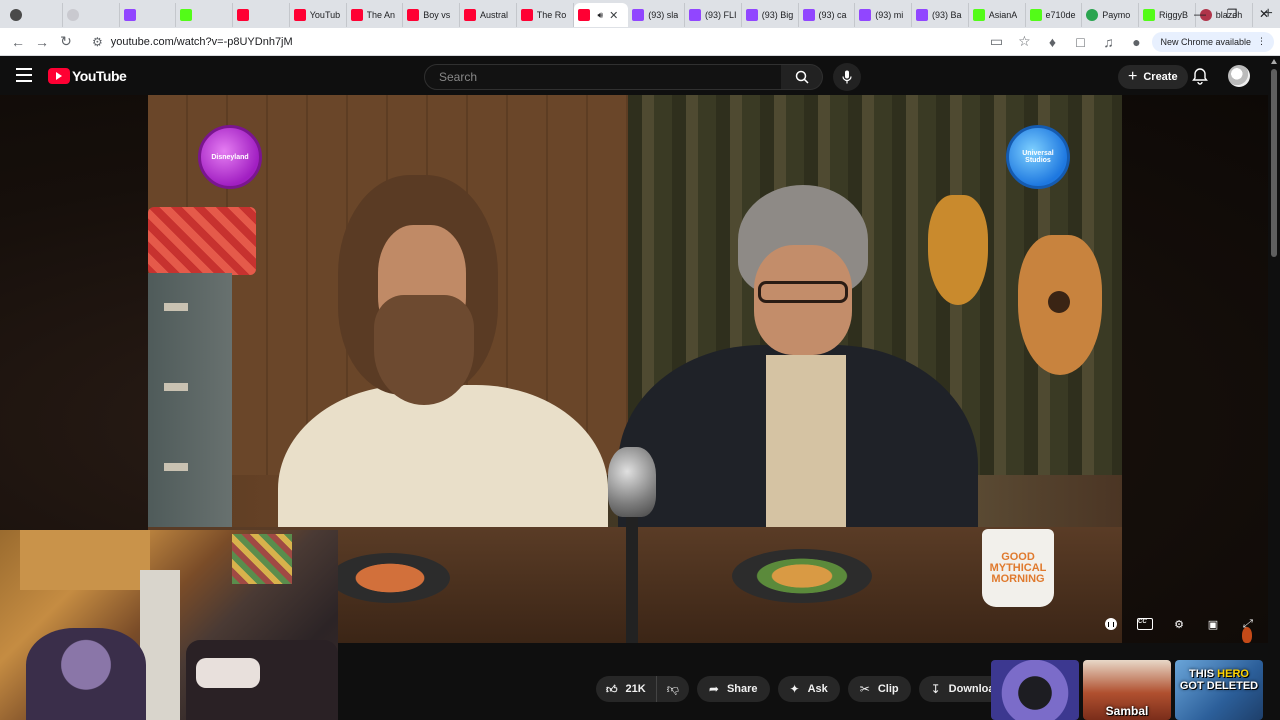 This screenshot has height=720, width=1280. I want to click on logo-text: YouTube, so click(99, 76).